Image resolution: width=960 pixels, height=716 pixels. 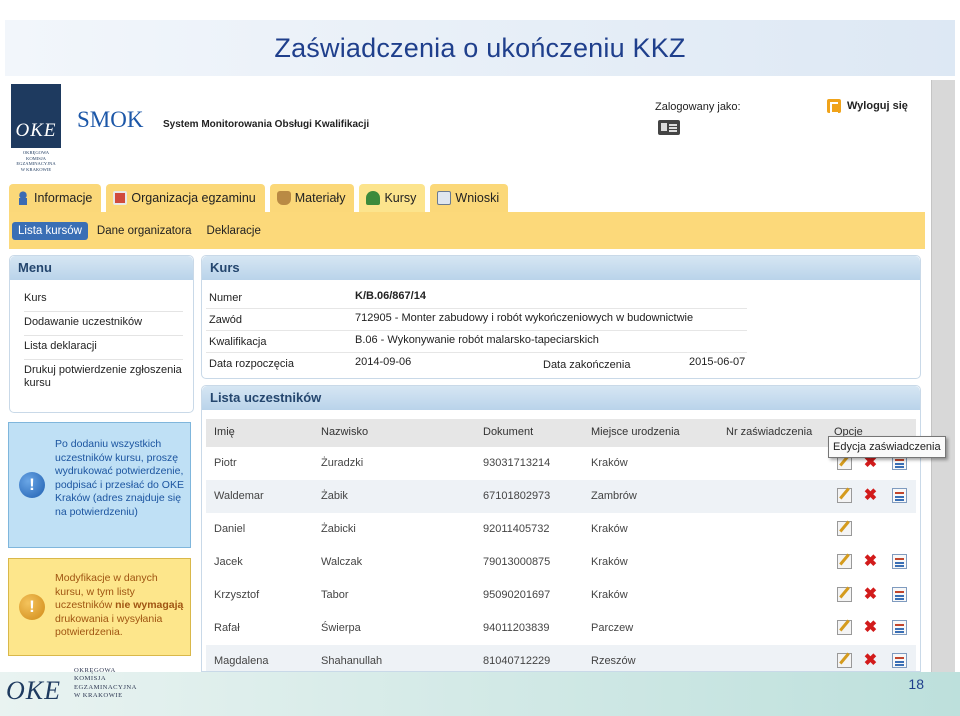 What do you see at coordinates (36, 116) in the screenshot?
I see `oke-logo-mark: OKE` at bounding box center [36, 116].